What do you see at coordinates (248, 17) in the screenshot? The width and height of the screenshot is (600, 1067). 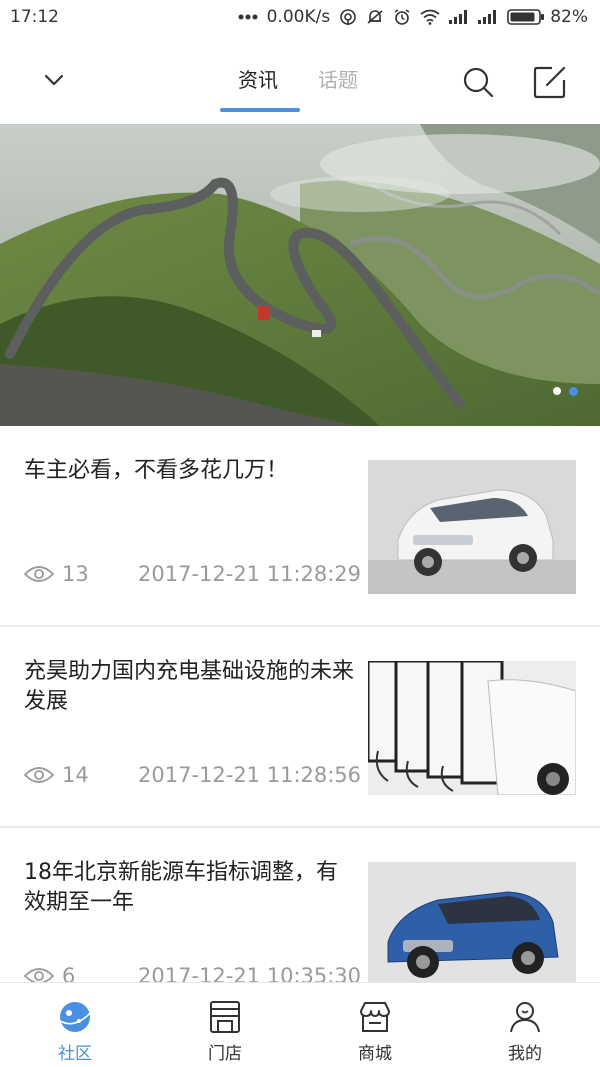 I see `more-dots-icon` at bounding box center [248, 17].